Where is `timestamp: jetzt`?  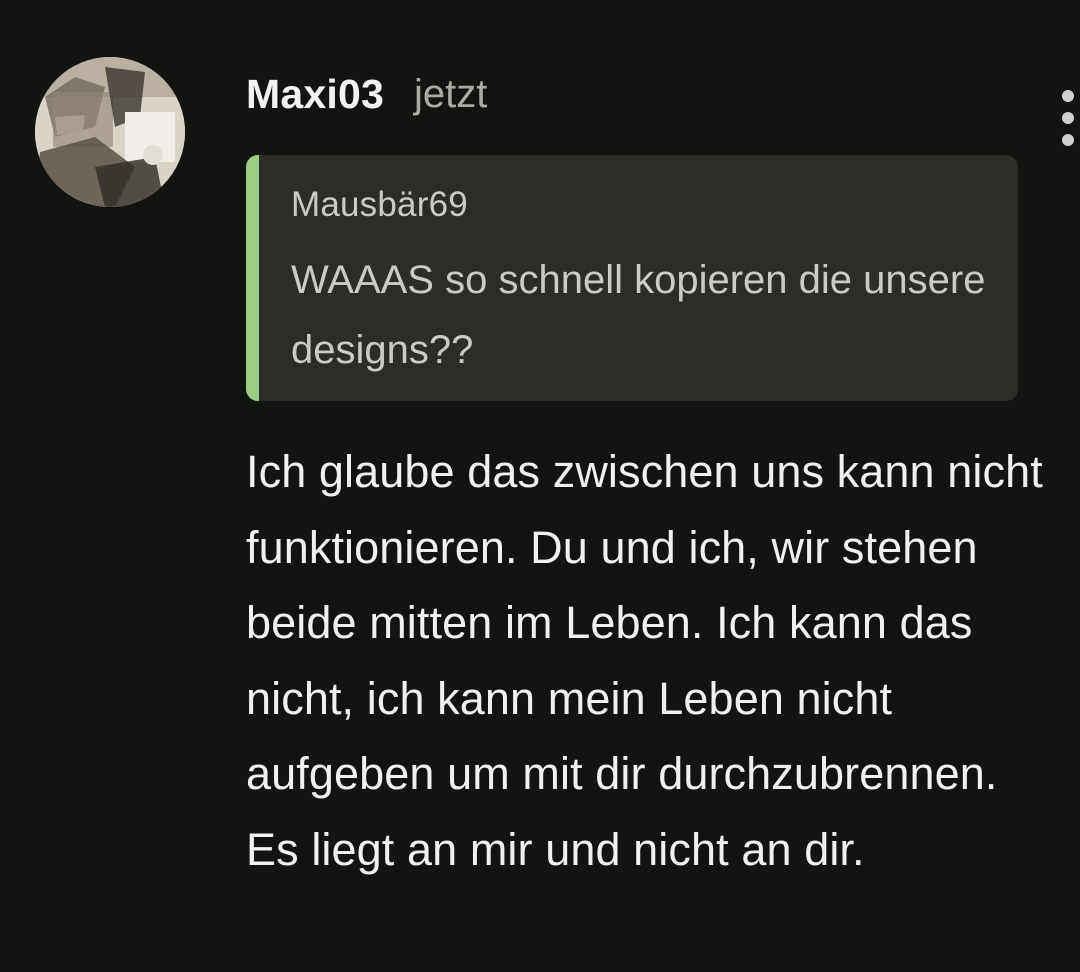 timestamp: jetzt is located at coordinates (450, 93).